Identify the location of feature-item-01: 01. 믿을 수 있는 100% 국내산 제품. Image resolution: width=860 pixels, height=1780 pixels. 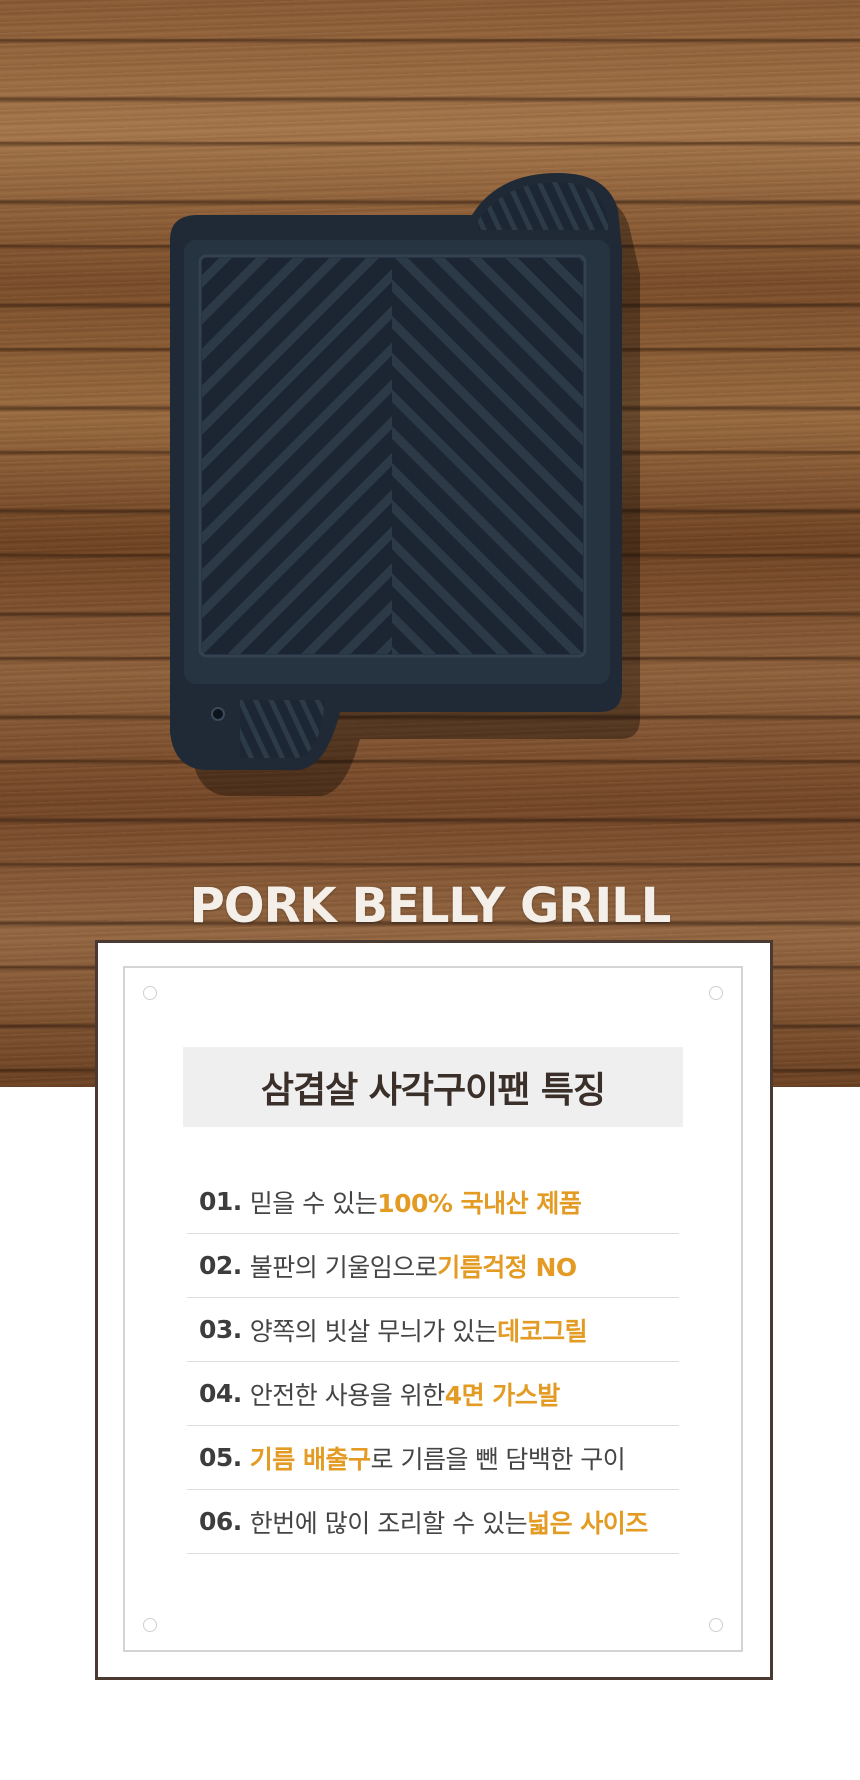
(433, 1202).